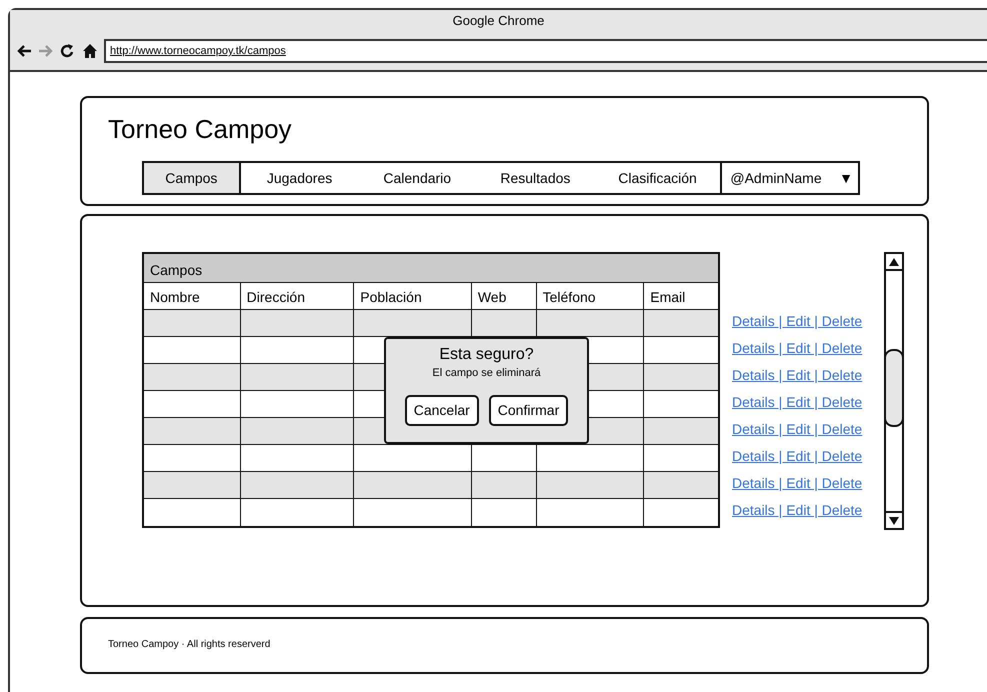 The image size is (987, 692). Describe the element at coordinates (504, 296) in the screenshot. I see `column-header: Web` at that location.